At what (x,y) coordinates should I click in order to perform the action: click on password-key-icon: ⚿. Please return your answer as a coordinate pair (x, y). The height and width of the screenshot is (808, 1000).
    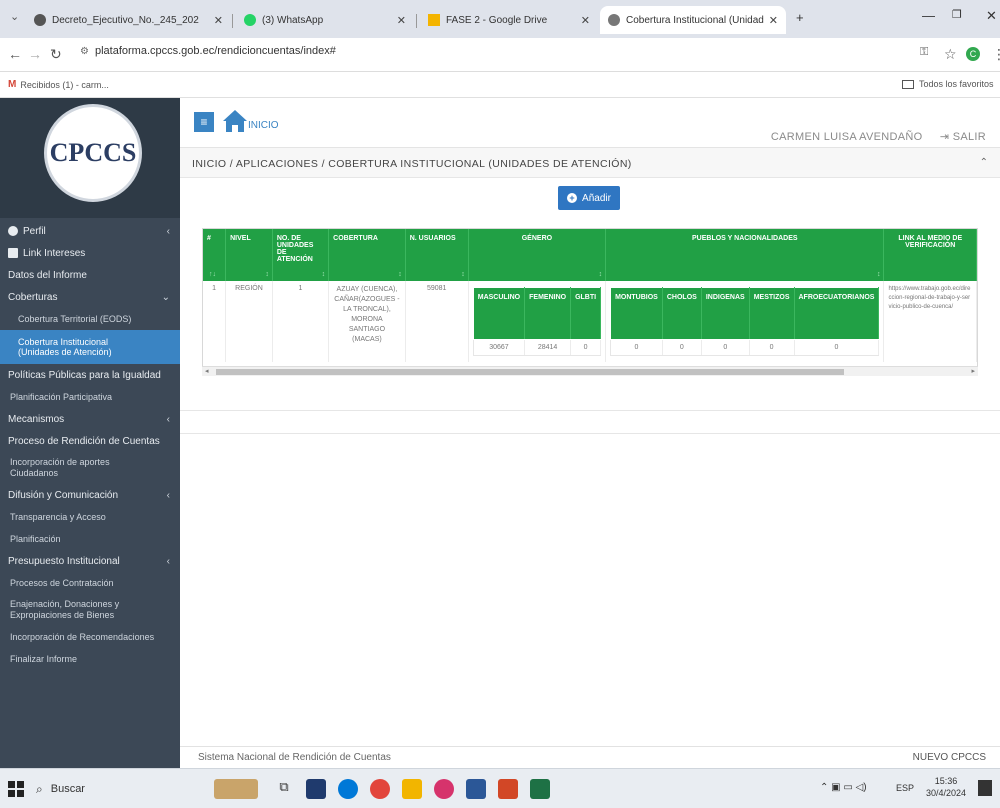
    Looking at the image, I should click on (924, 52).